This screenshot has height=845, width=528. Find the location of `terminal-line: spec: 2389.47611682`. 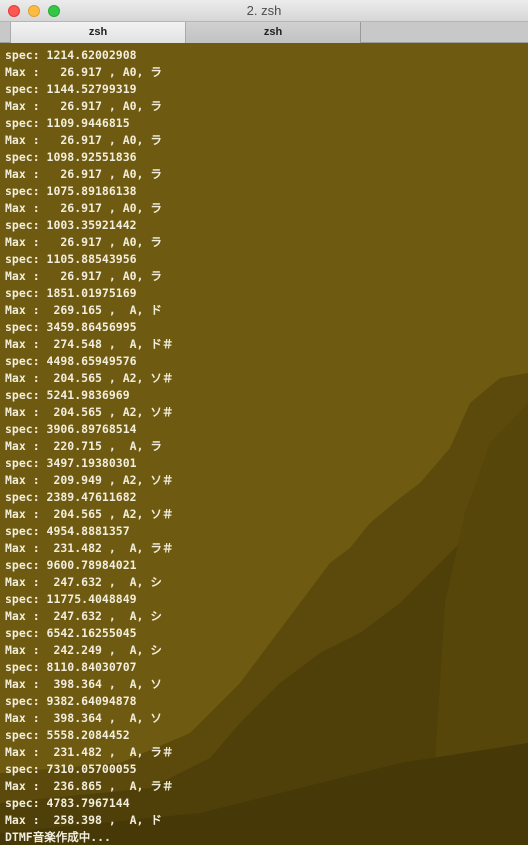

terminal-line: spec: 2389.47611682 is located at coordinates (71, 497).